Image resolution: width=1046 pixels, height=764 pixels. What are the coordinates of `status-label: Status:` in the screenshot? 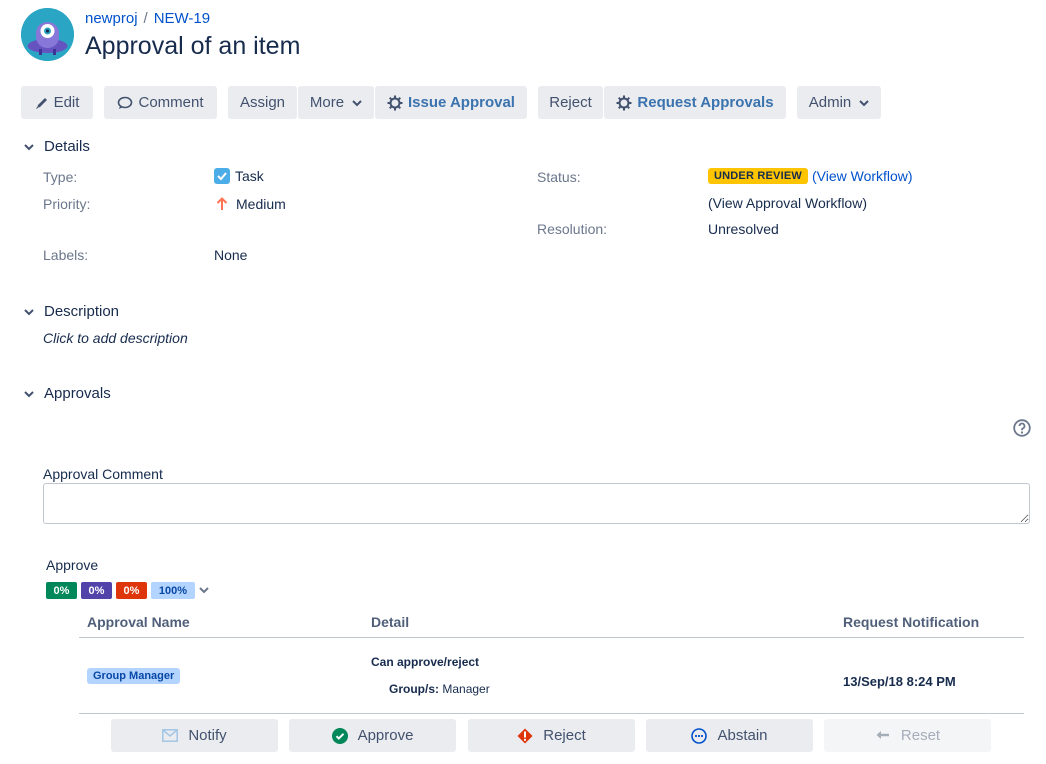 It's located at (559, 177).